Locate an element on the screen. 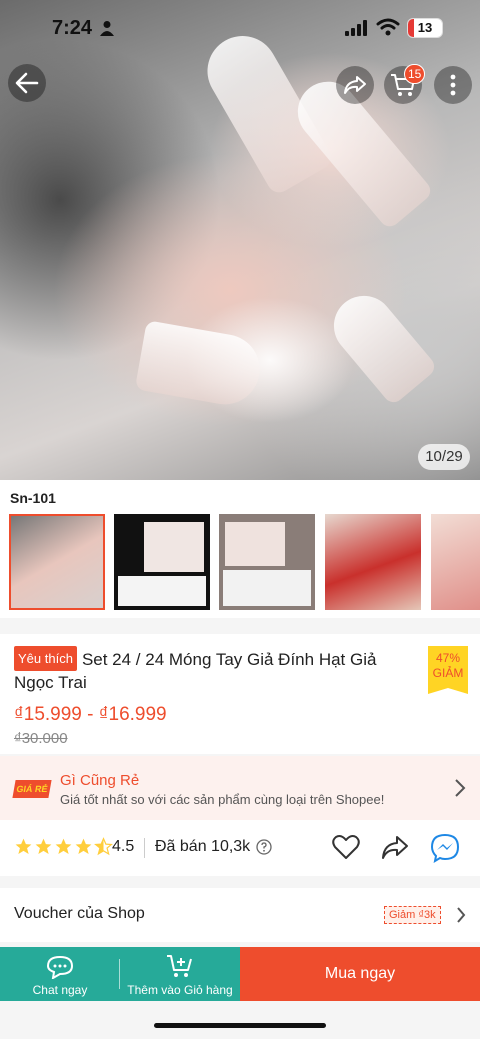 This screenshot has width=480, height=1039. more-options-button is located at coordinates (453, 85).